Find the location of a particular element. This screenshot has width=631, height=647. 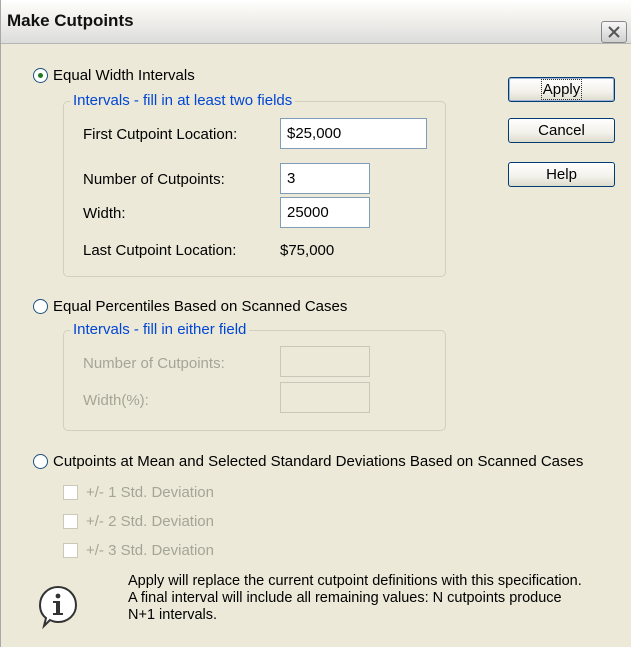

info-line: N+1 intervals. is located at coordinates (173, 615).